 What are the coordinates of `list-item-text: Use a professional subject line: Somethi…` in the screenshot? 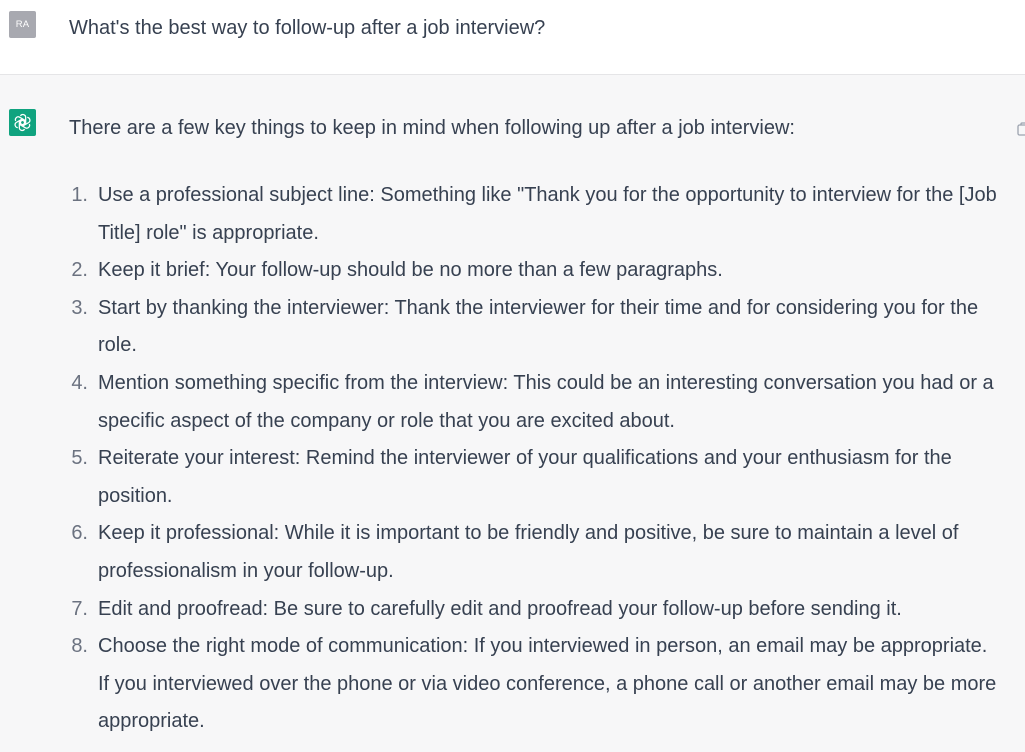 It's located at (547, 214).